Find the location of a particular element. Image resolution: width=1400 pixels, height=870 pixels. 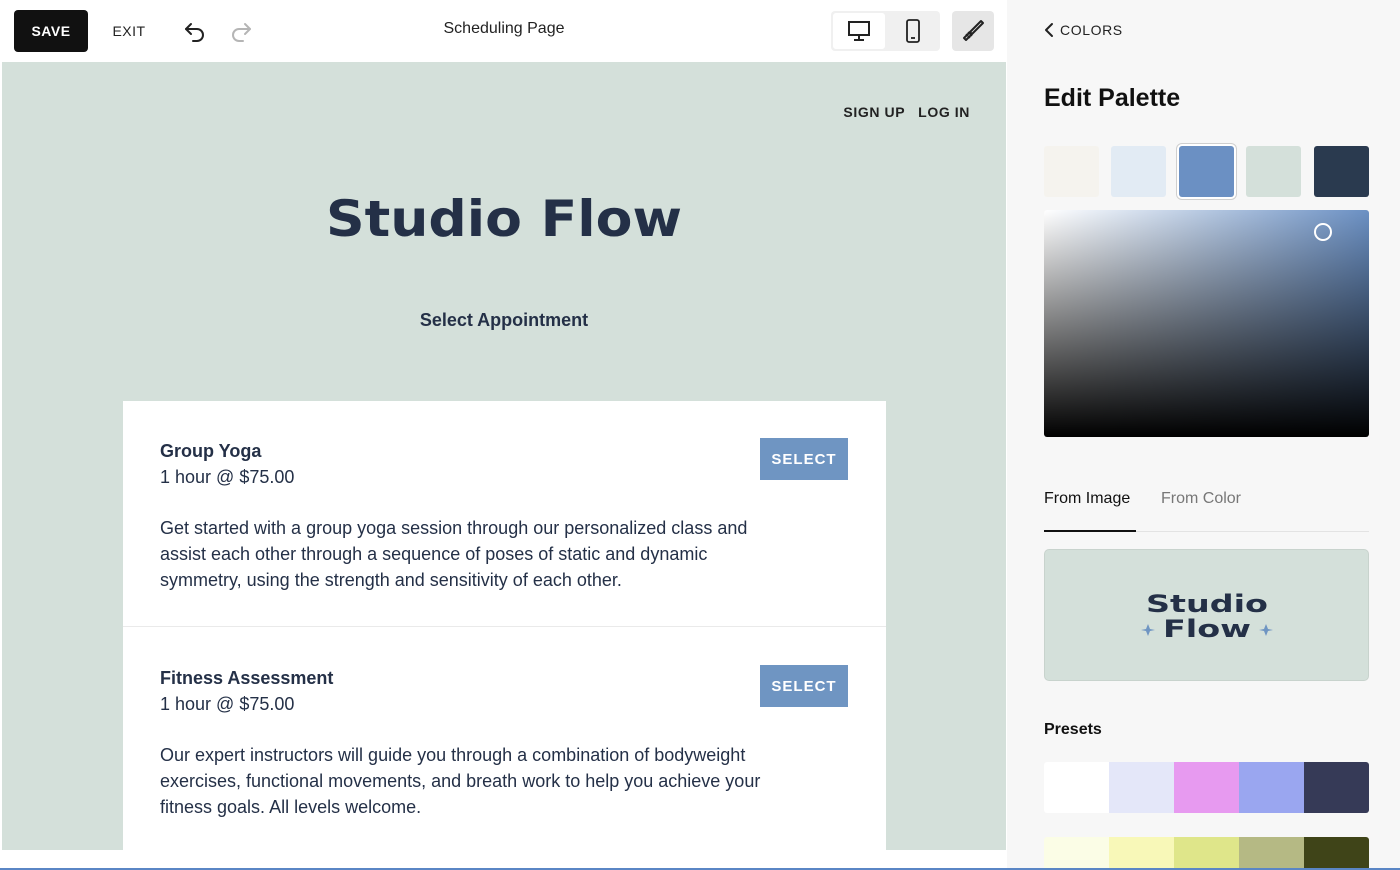

mobile-icon is located at coordinates (912, 31).